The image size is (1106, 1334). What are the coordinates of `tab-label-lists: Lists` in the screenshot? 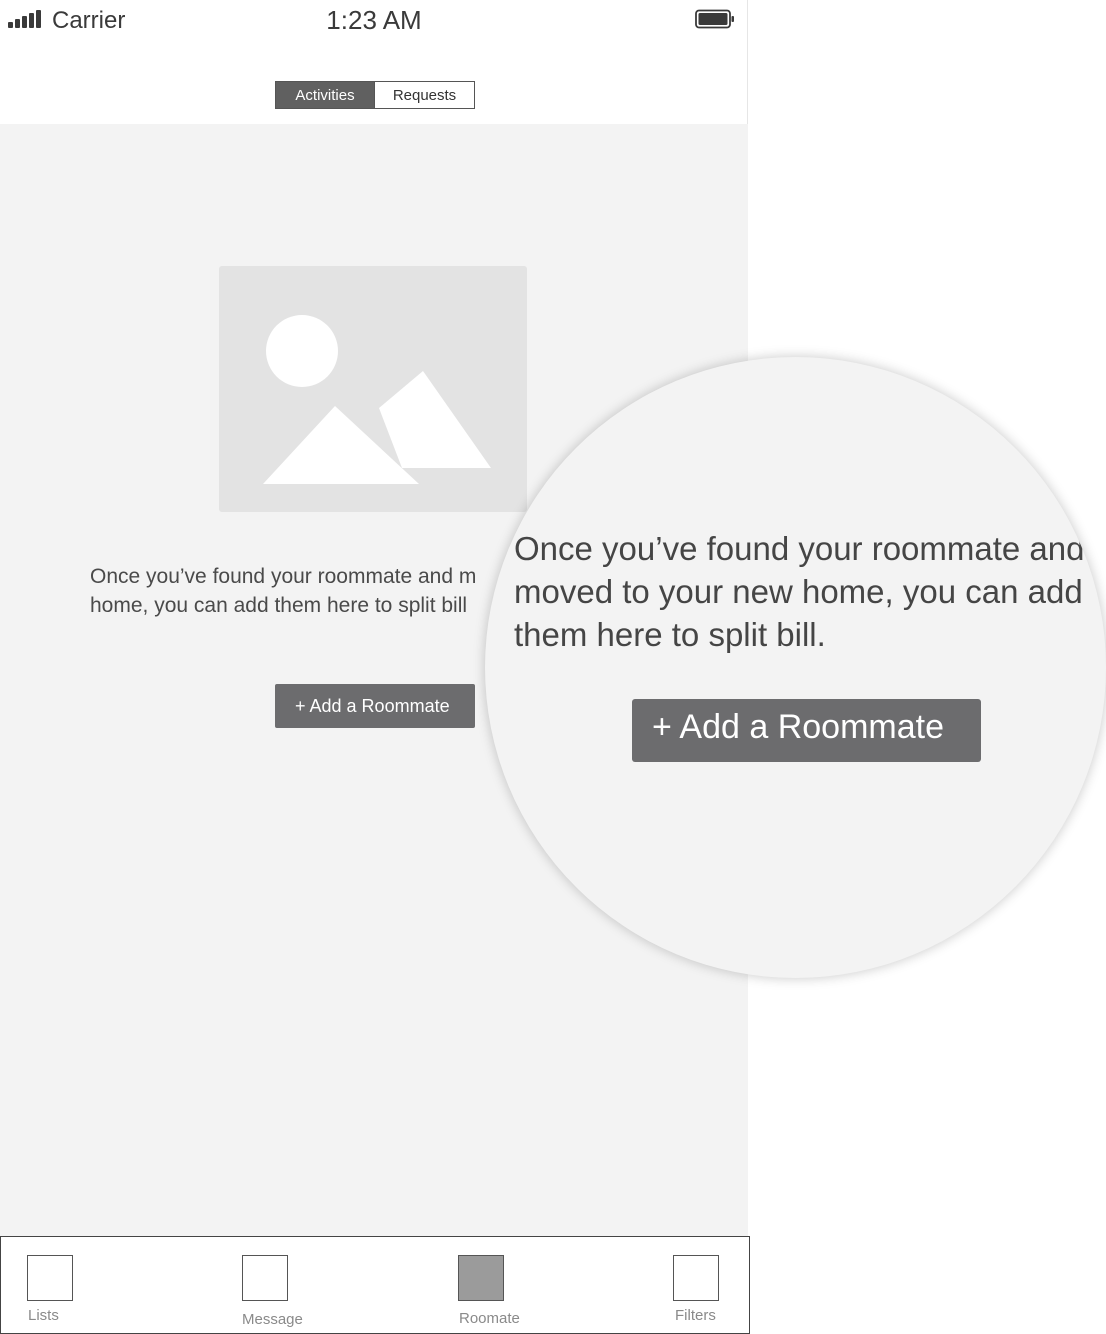 It's located at (43, 1315).